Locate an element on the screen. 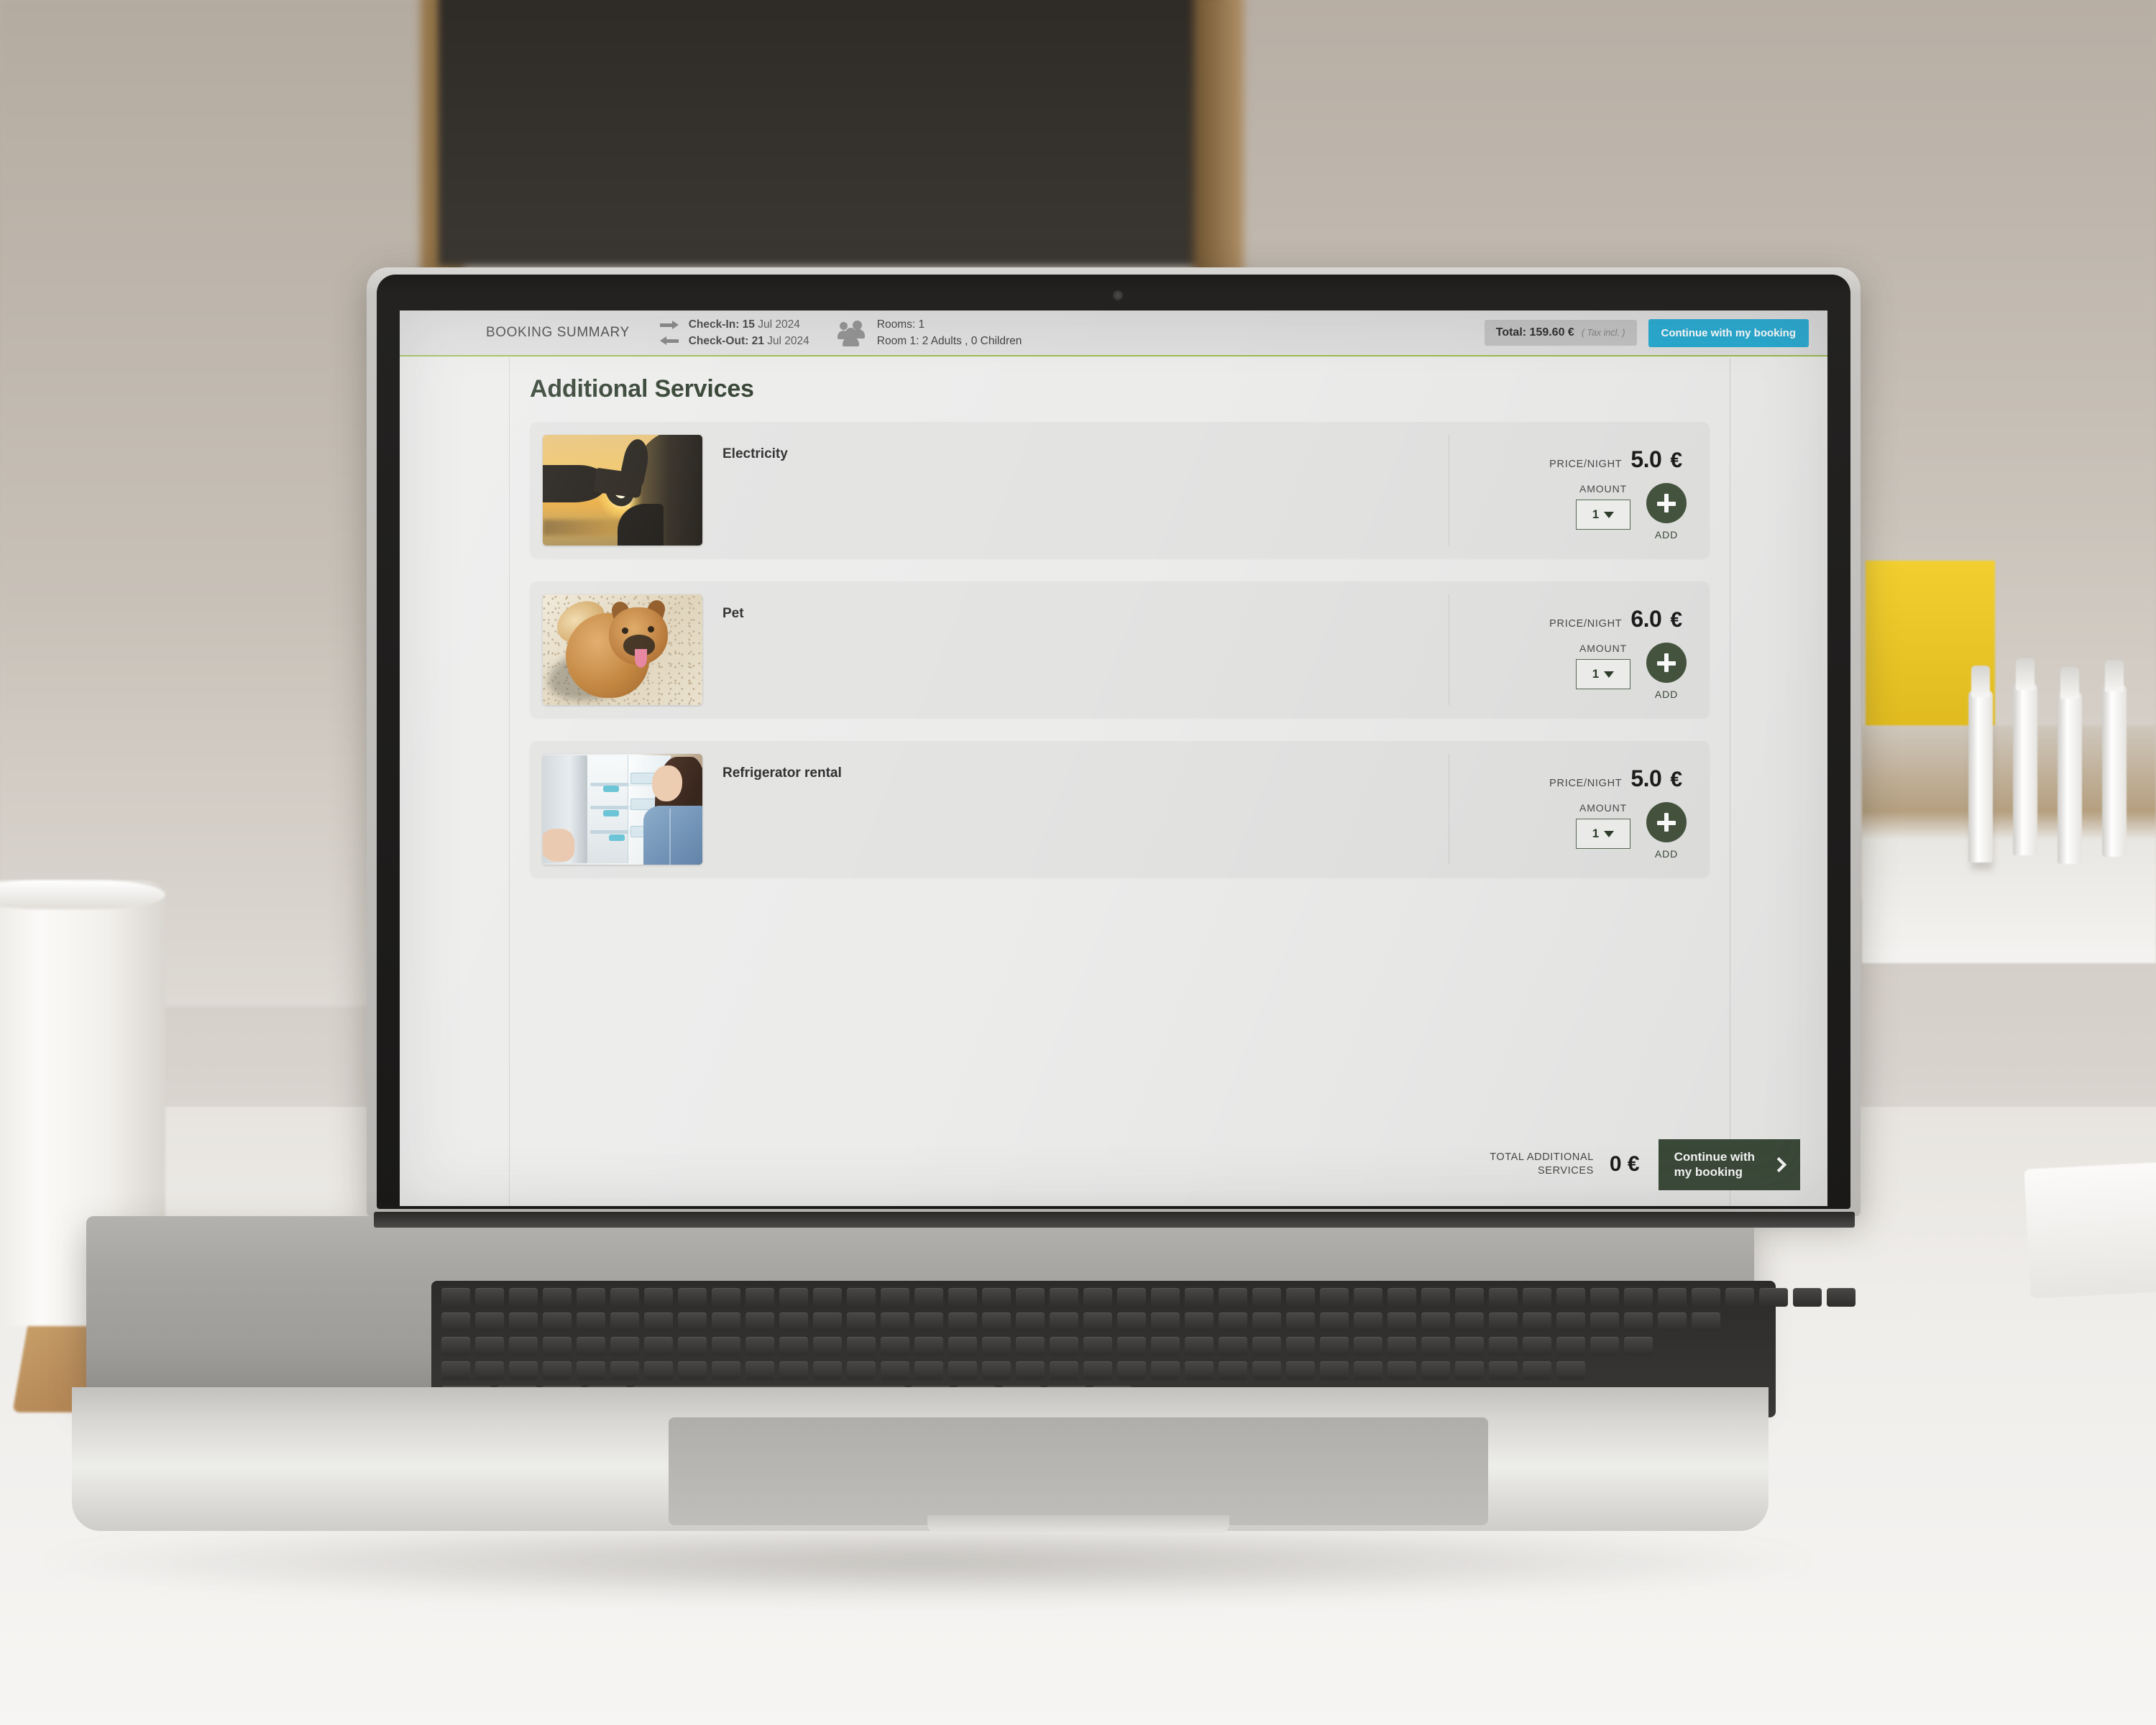  footer-continue-label: Continue with my booking is located at coordinates (1715, 1165).